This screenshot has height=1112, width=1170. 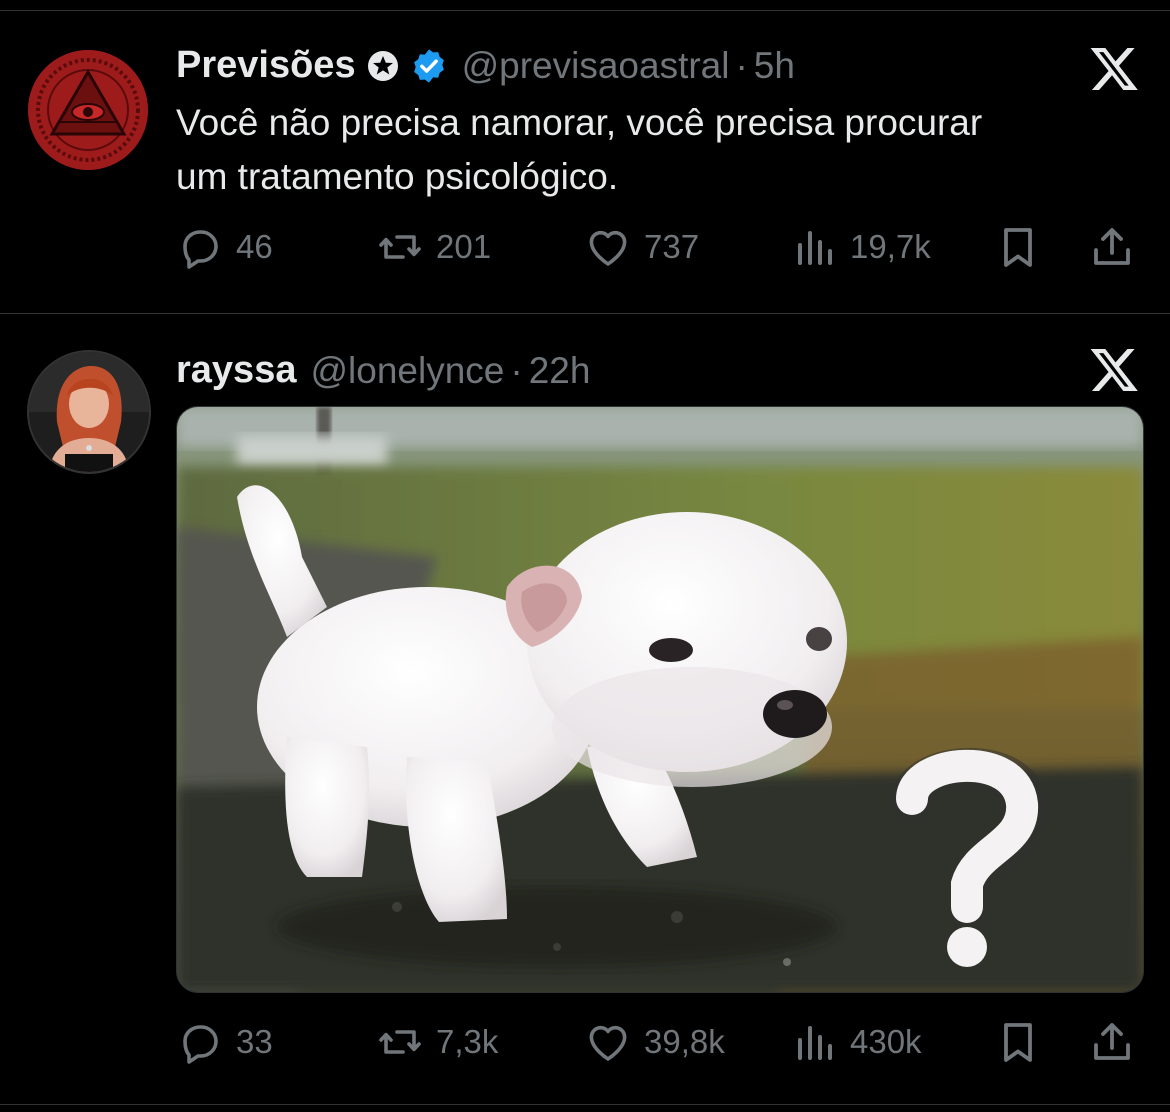 I want to click on like-count: 39,8k, so click(x=684, y=1041).